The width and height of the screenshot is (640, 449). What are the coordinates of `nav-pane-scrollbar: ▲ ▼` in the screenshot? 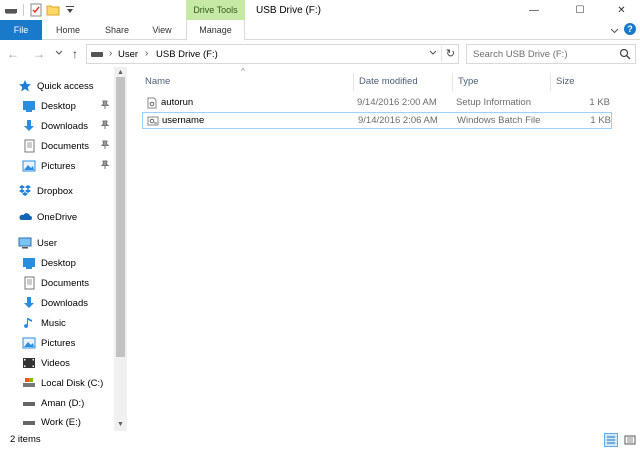 It's located at (120, 249).